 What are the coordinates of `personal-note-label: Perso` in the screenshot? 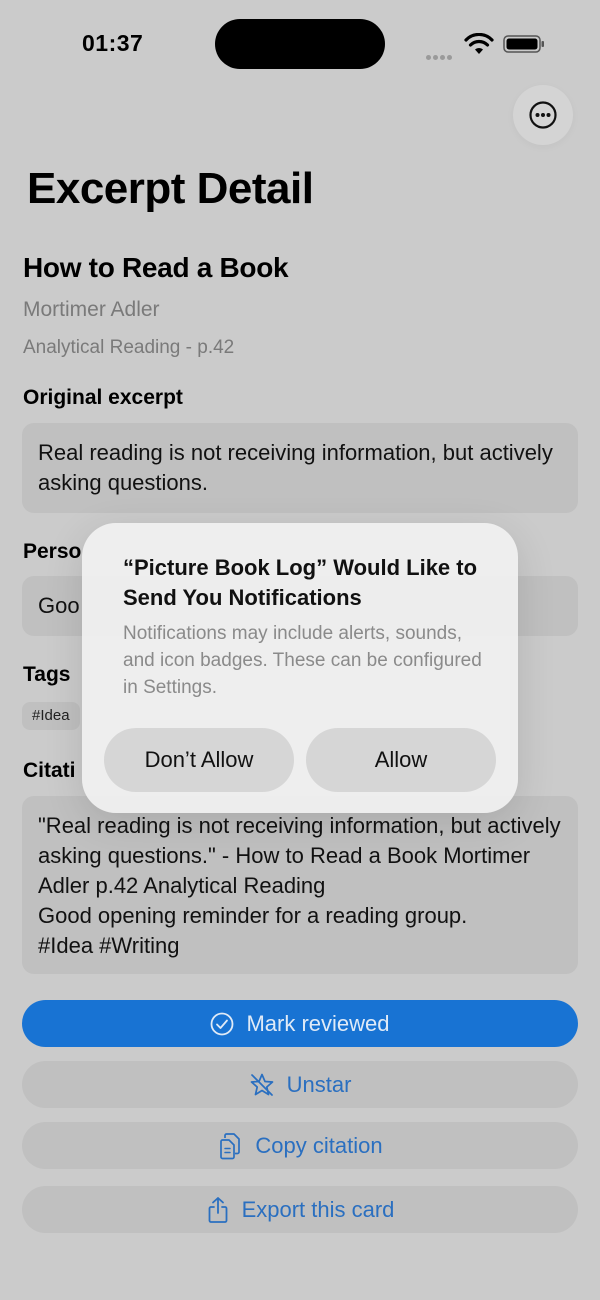 It's located at (52, 551).